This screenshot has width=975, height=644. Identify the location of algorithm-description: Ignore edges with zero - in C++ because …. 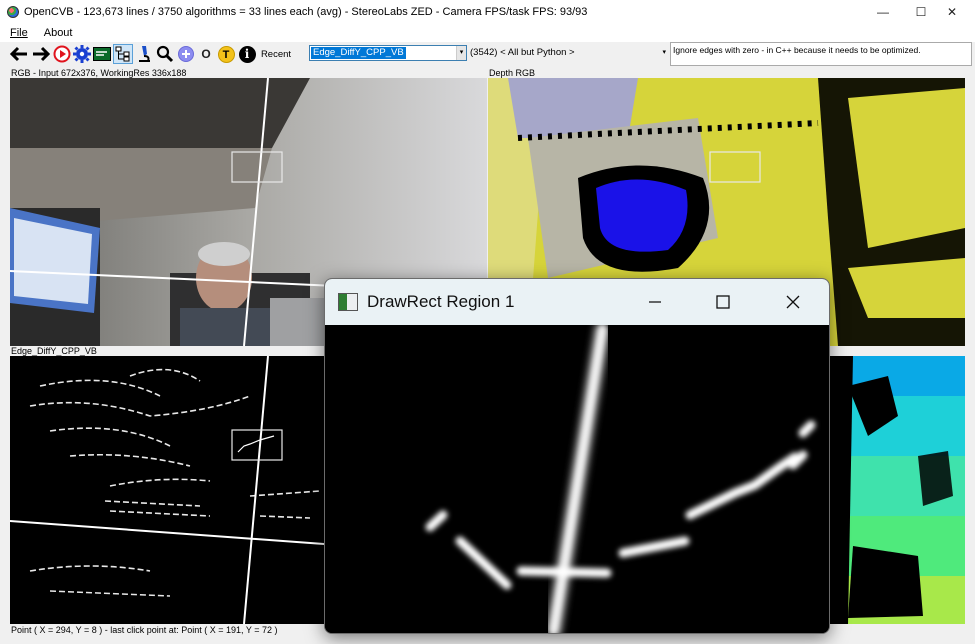
(821, 54).